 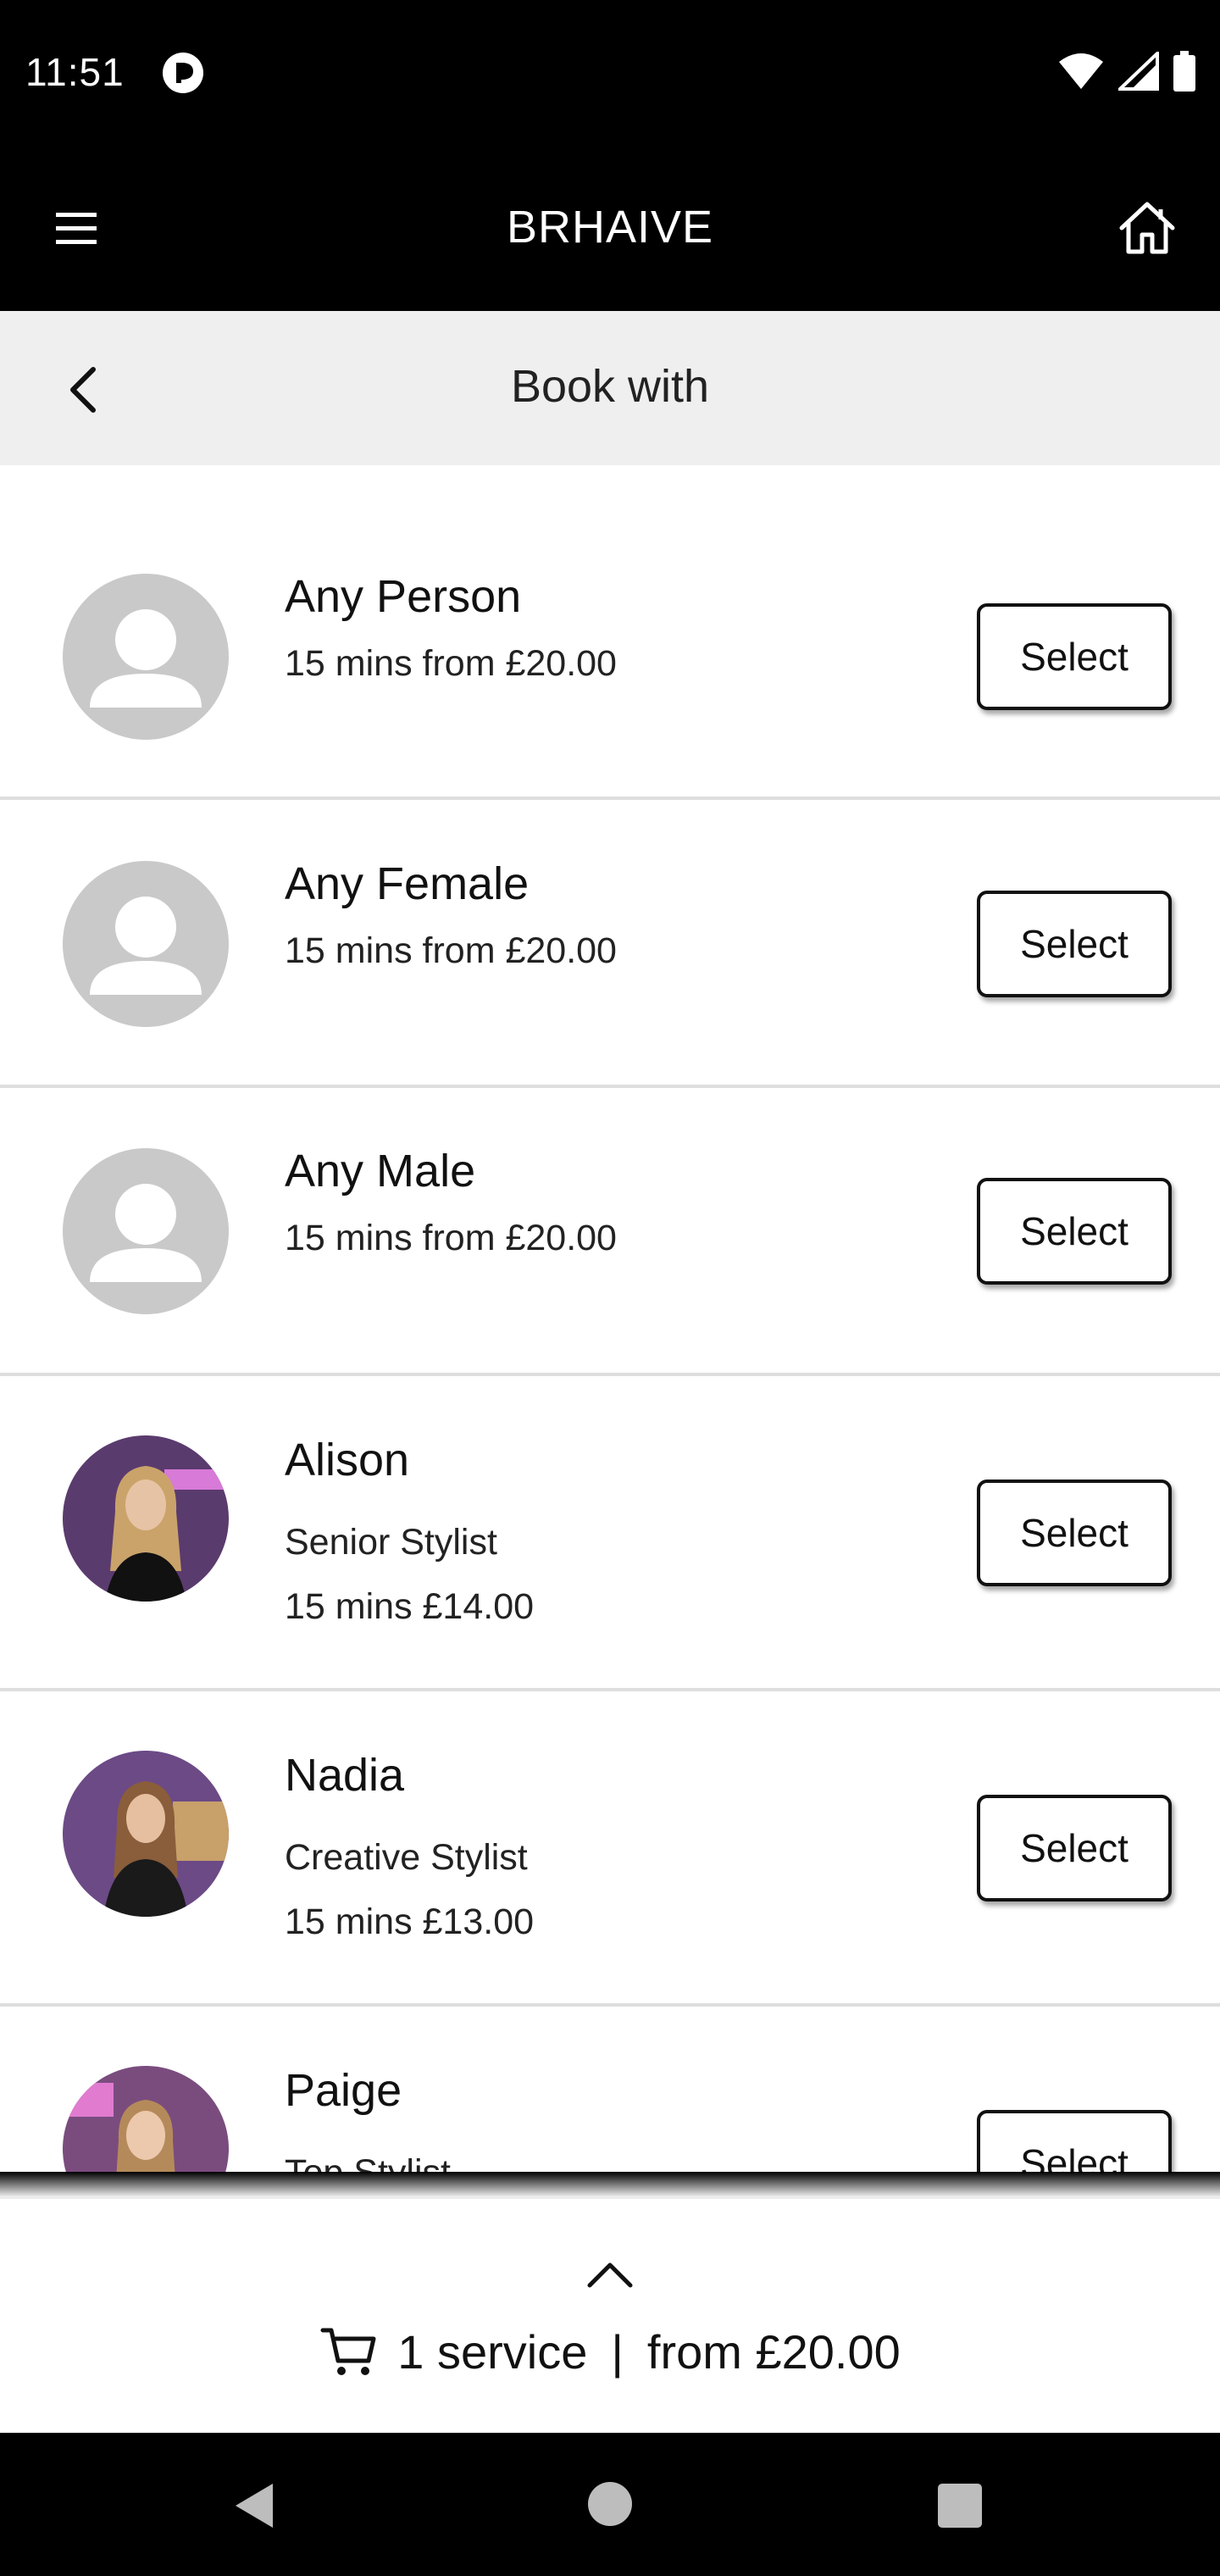 I want to click on list-item: Any Person 15 mins from £20.00 Select, so click(x=610, y=632).